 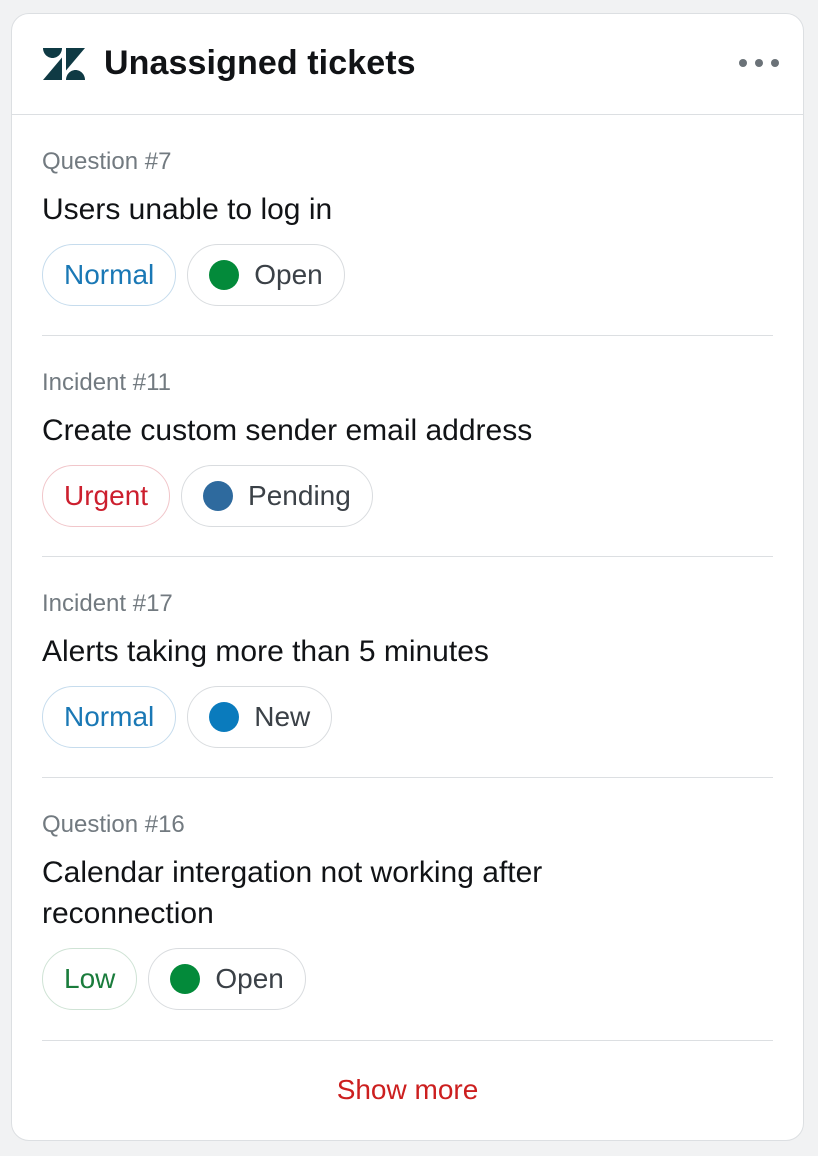 I want to click on ticket-badges: Normal Open, so click(x=407, y=275).